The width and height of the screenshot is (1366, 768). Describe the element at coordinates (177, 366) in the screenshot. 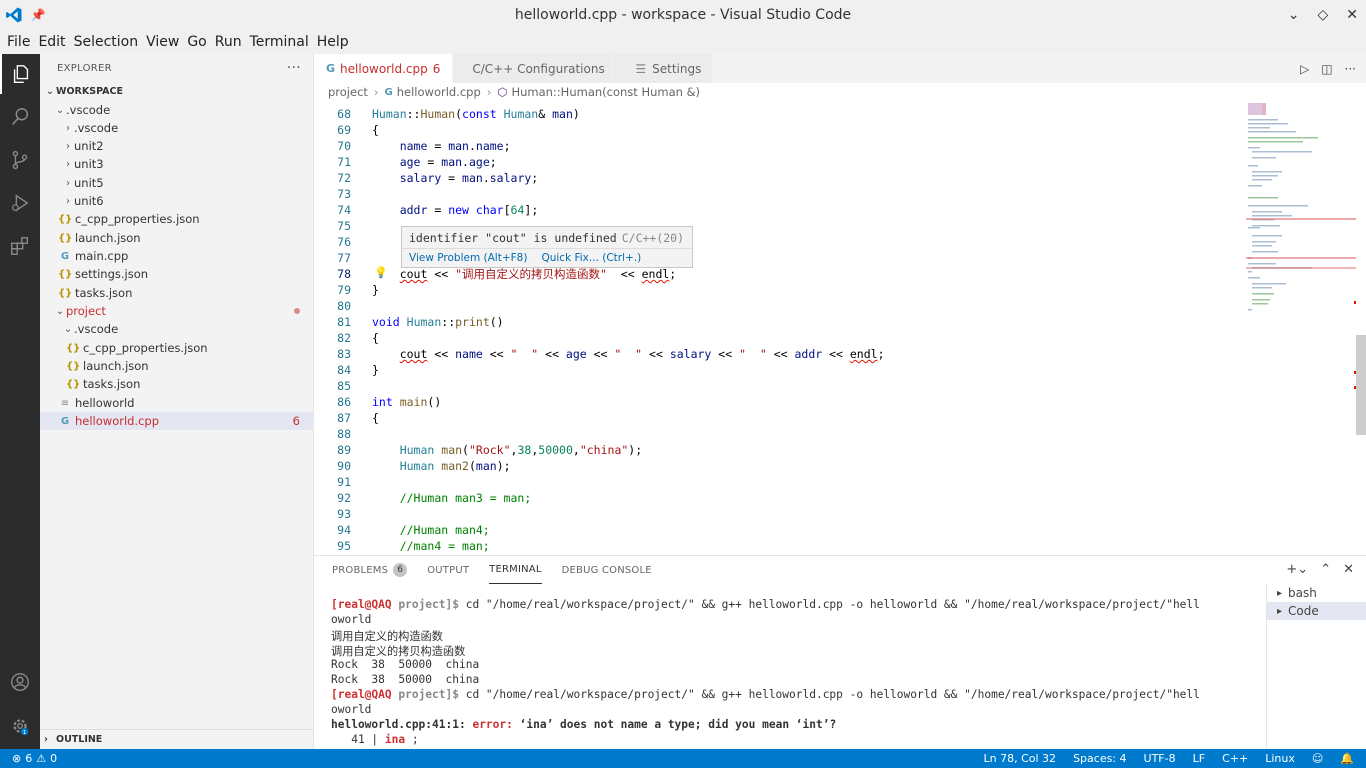

I see `tree-item-project-launch-json: {}launch.json` at that location.